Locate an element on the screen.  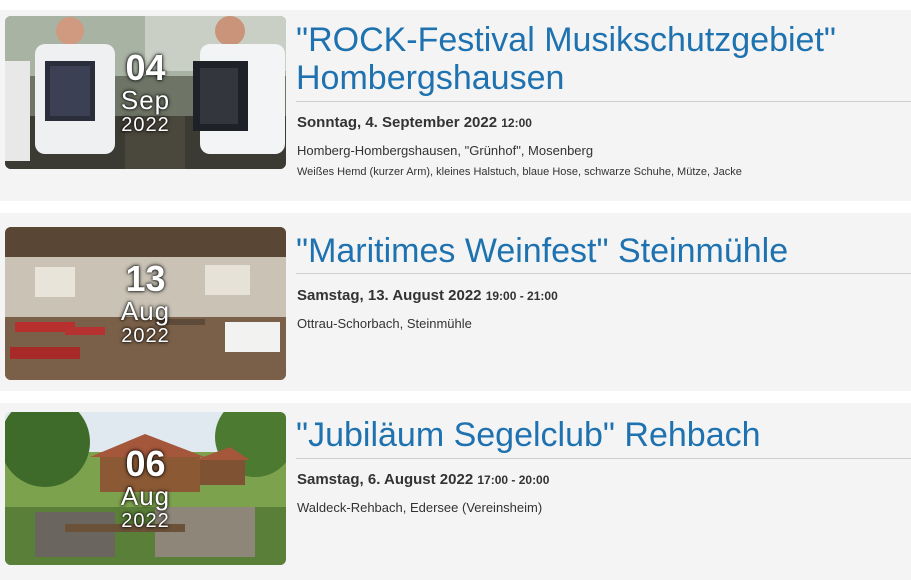
event-photo-barn-hall is located at coordinates (145, 303).